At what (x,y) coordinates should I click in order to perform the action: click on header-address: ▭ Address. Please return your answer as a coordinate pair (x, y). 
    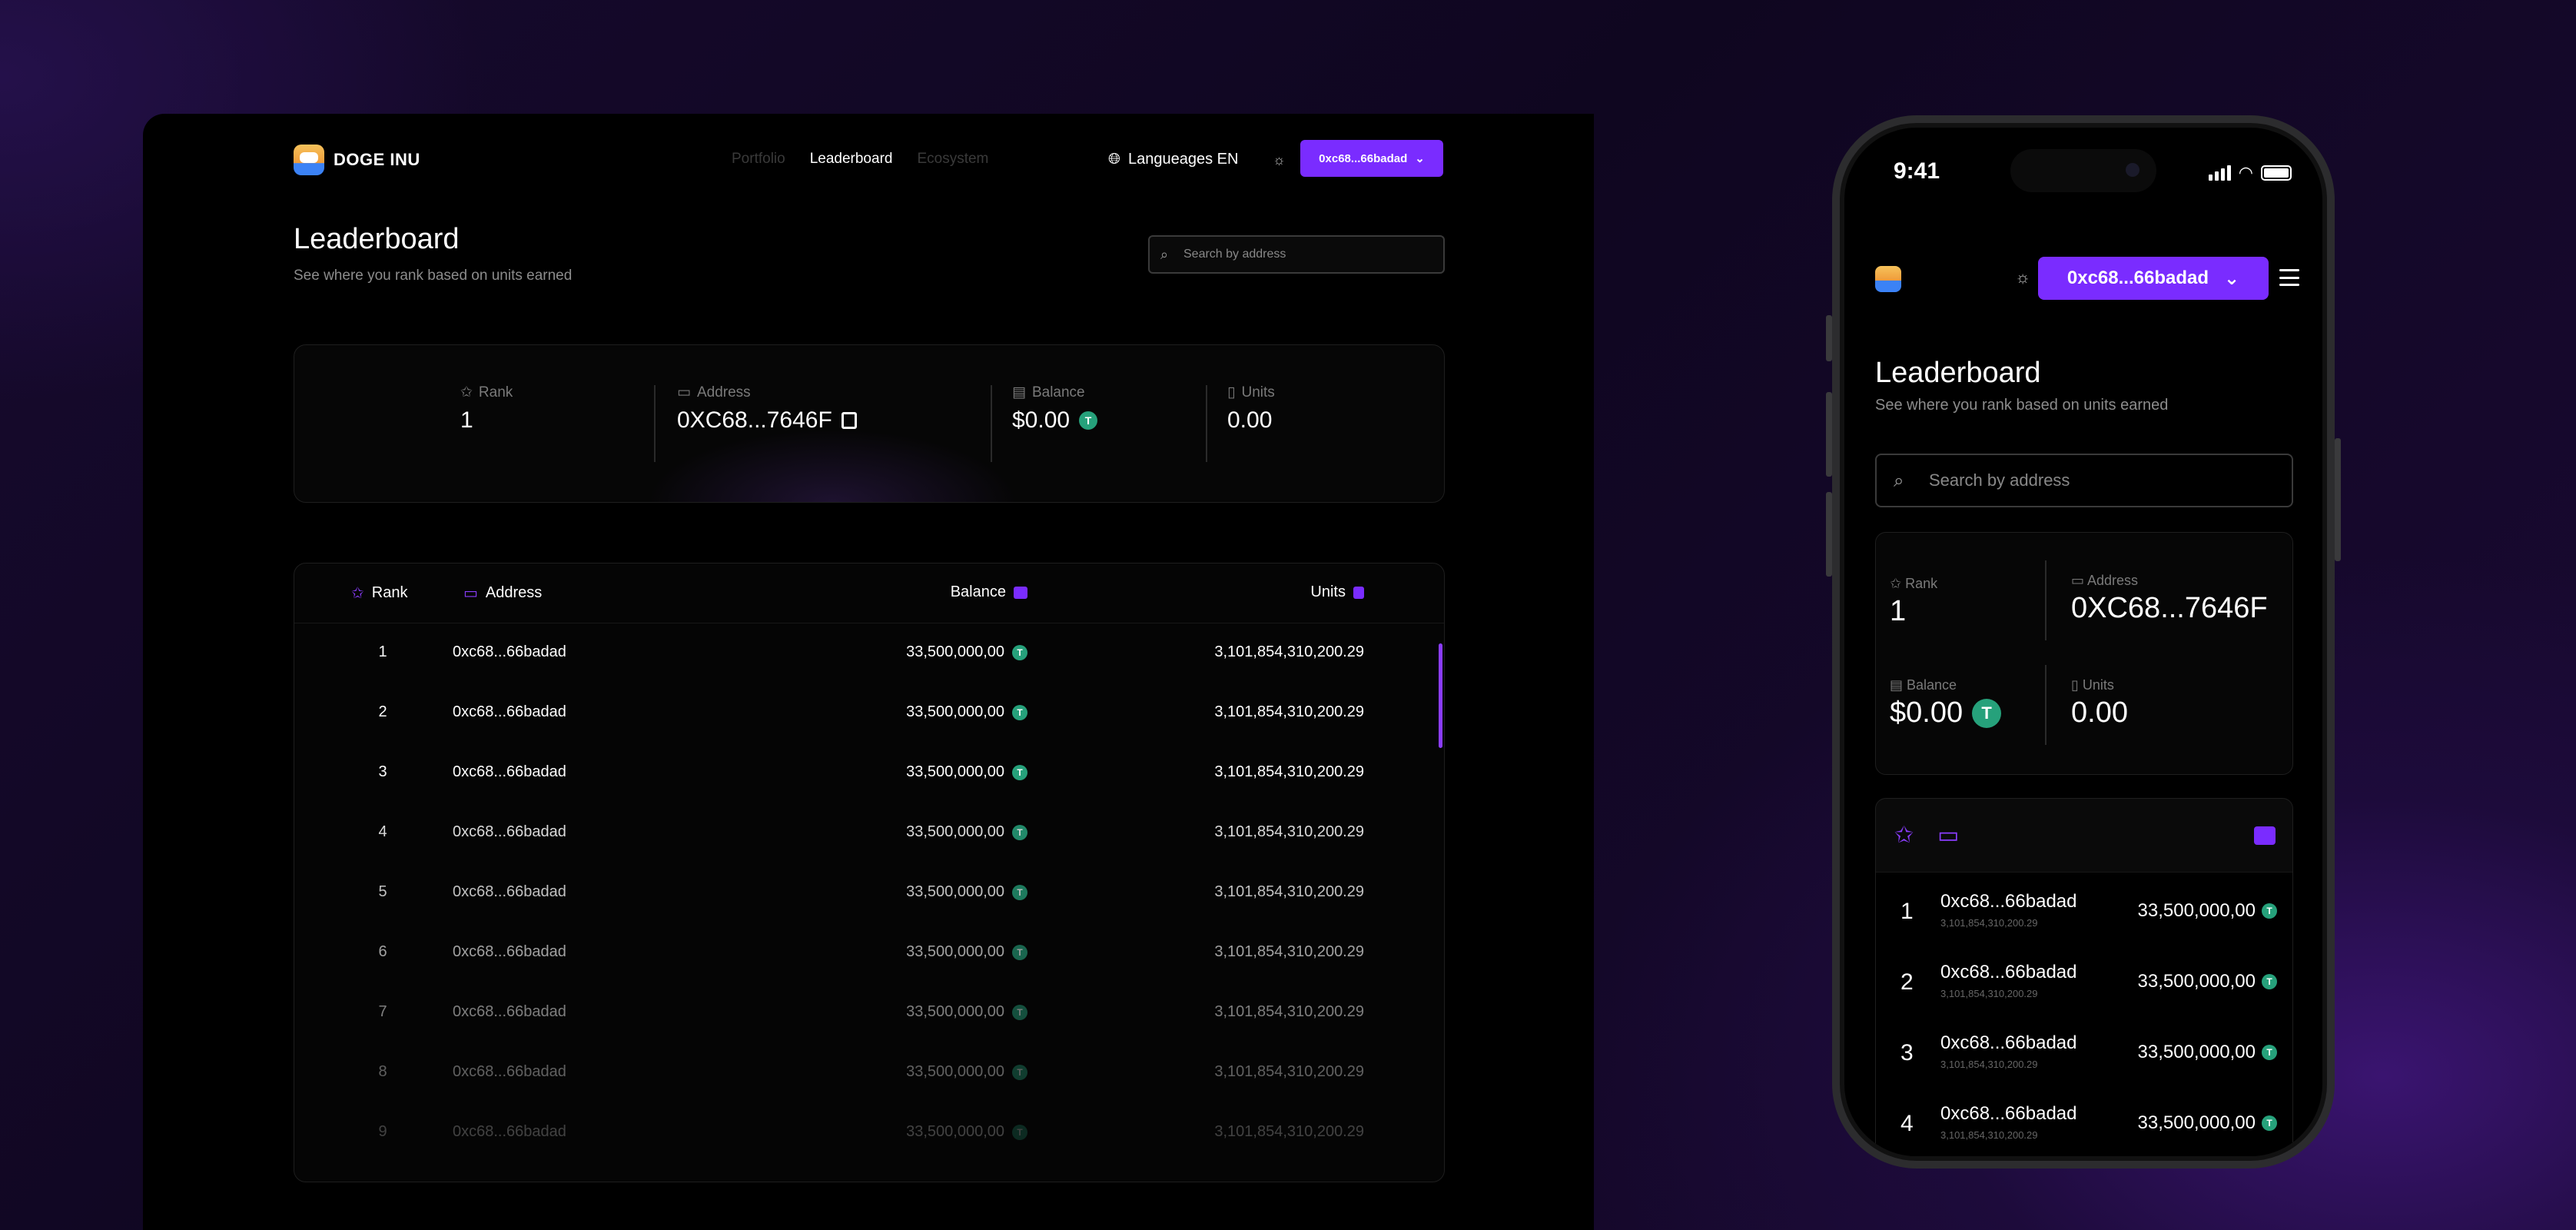
    Looking at the image, I should click on (503, 593).